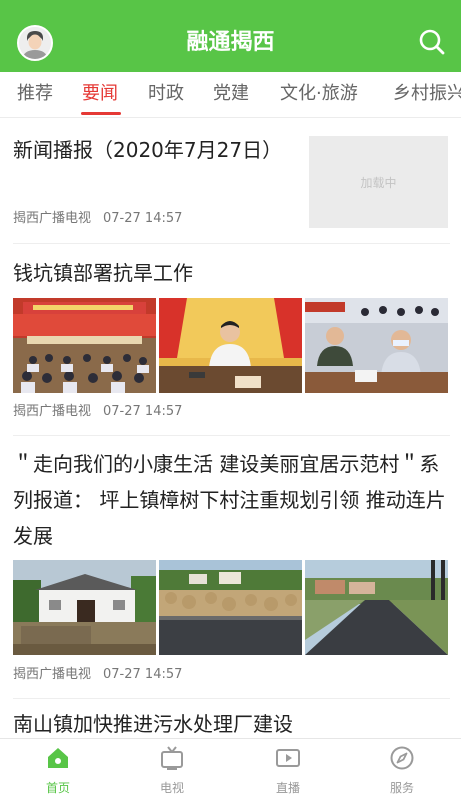  I want to click on news-title: 南山镇加快推进污水处理厂建设, so click(153, 724).